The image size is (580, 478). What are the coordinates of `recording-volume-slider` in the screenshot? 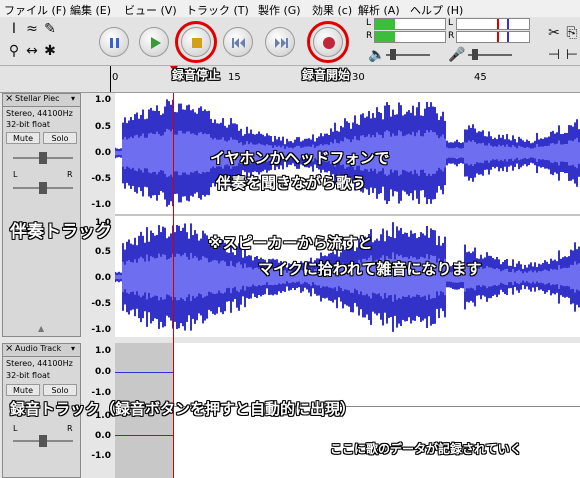 It's located at (490, 54).